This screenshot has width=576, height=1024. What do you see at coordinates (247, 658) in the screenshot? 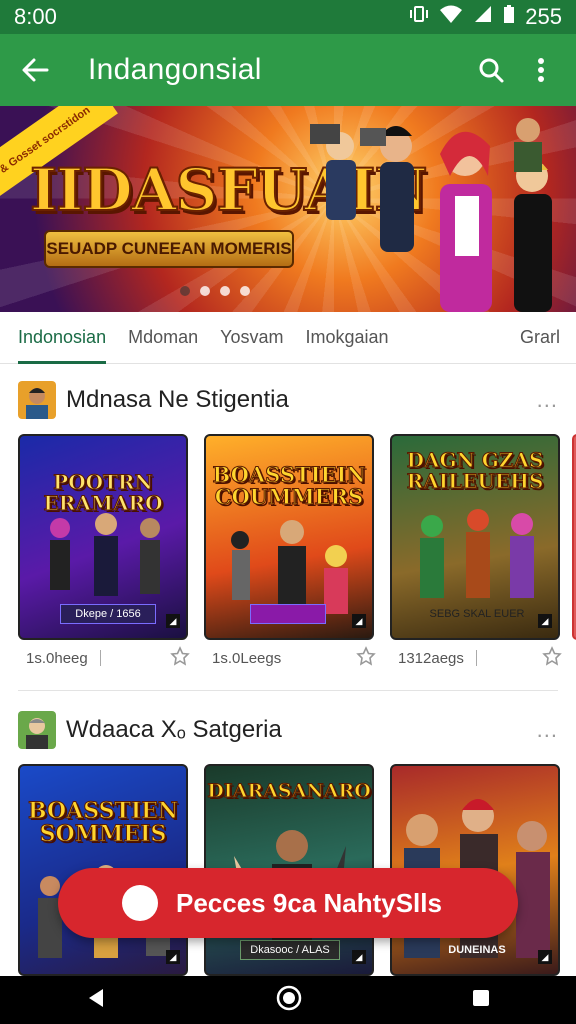
I see `card-meta-text: 1s.0Leegs` at bounding box center [247, 658].